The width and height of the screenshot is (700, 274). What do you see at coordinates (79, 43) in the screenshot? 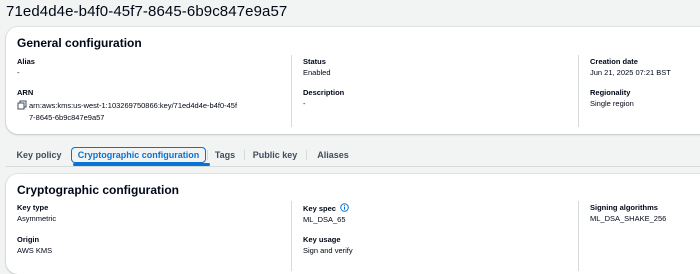
I see `general-configuration-heading: General configuration` at bounding box center [79, 43].